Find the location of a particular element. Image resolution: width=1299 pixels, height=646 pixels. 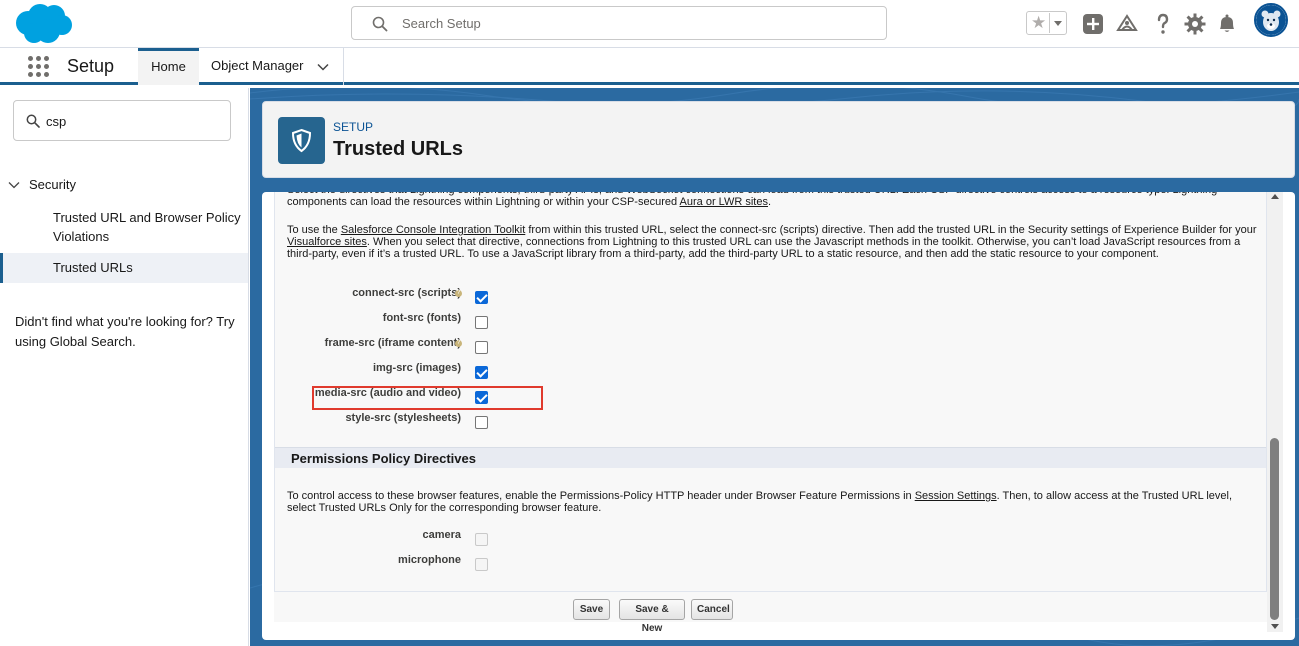

csp-label: font-src (fonts) is located at coordinates (421, 318).